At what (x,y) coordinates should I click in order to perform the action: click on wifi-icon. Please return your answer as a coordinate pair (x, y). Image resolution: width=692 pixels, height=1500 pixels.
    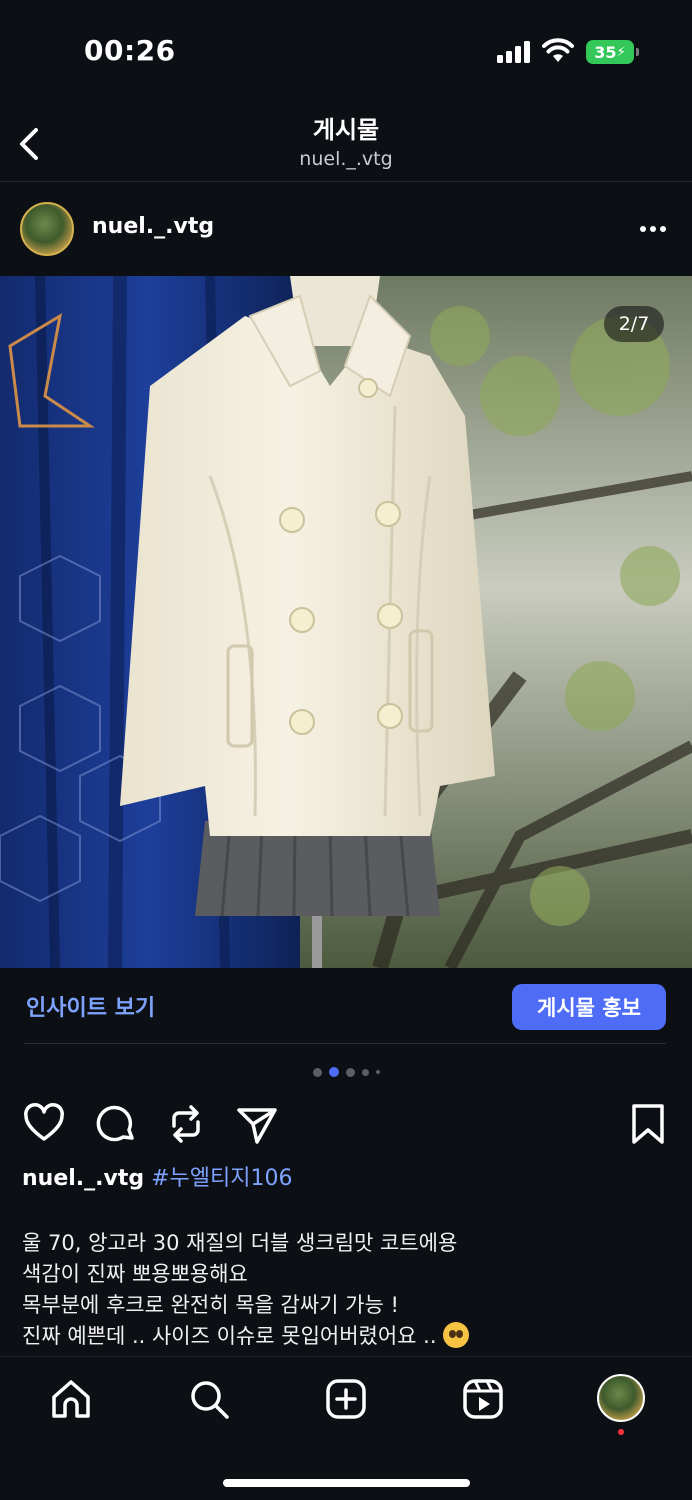
    Looking at the image, I should click on (558, 50).